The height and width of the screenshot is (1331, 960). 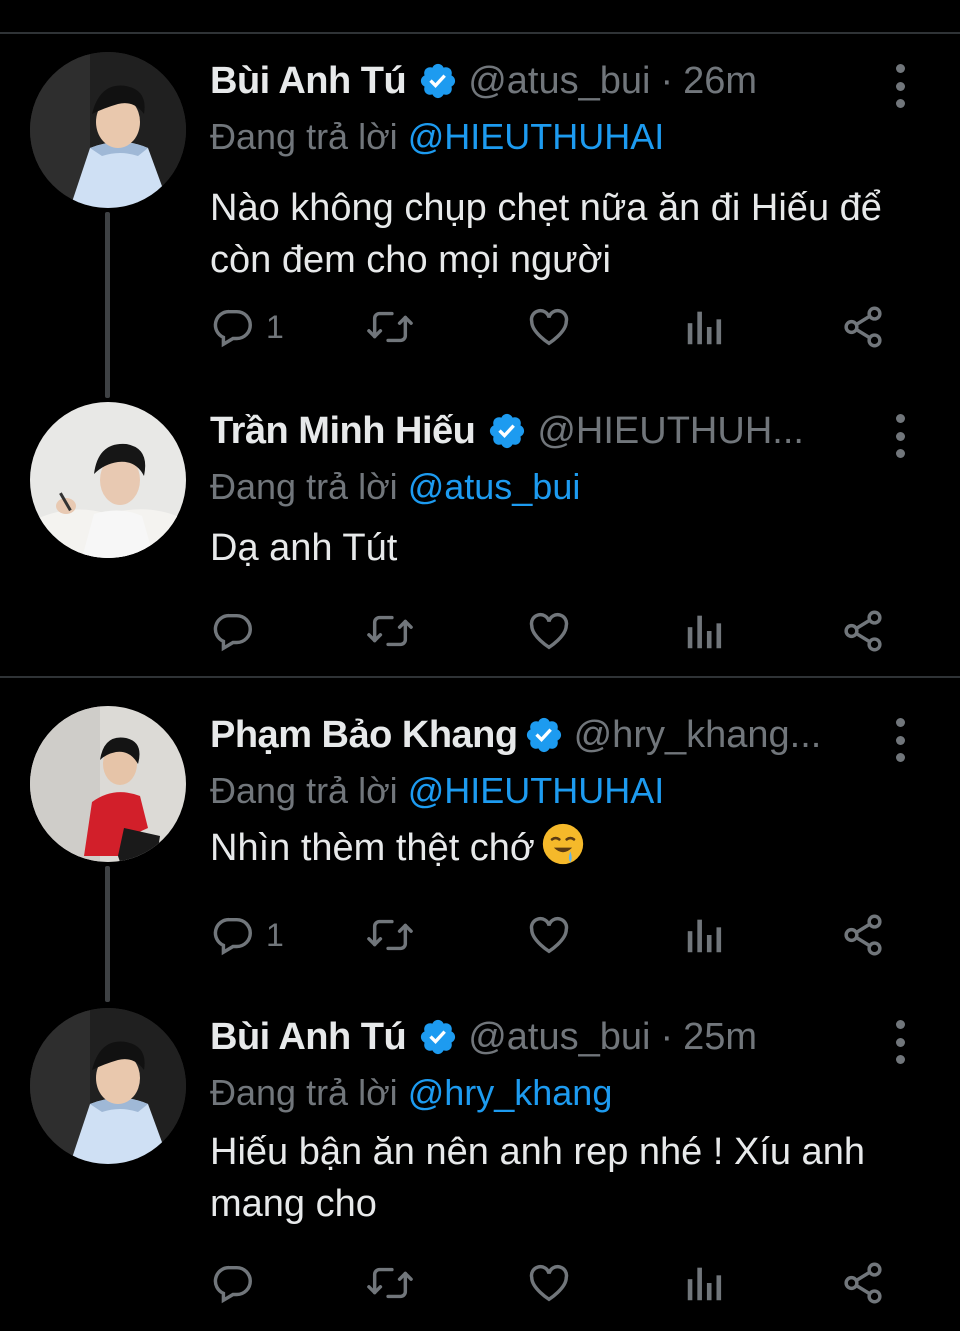 What do you see at coordinates (364, 735) in the screenshot?
I see `author-name: Phạm Bảo Khang` at bounding box center [364, 735].